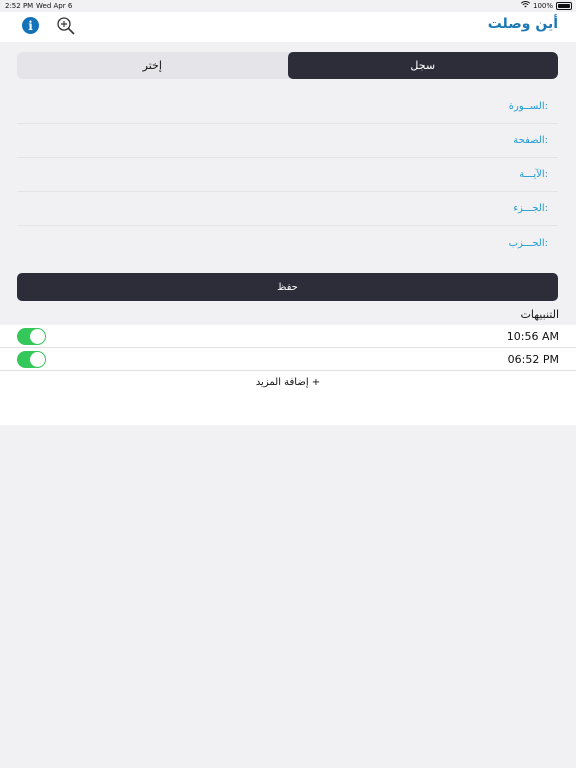  I want to click on wifi-icon, so click(525, 5).